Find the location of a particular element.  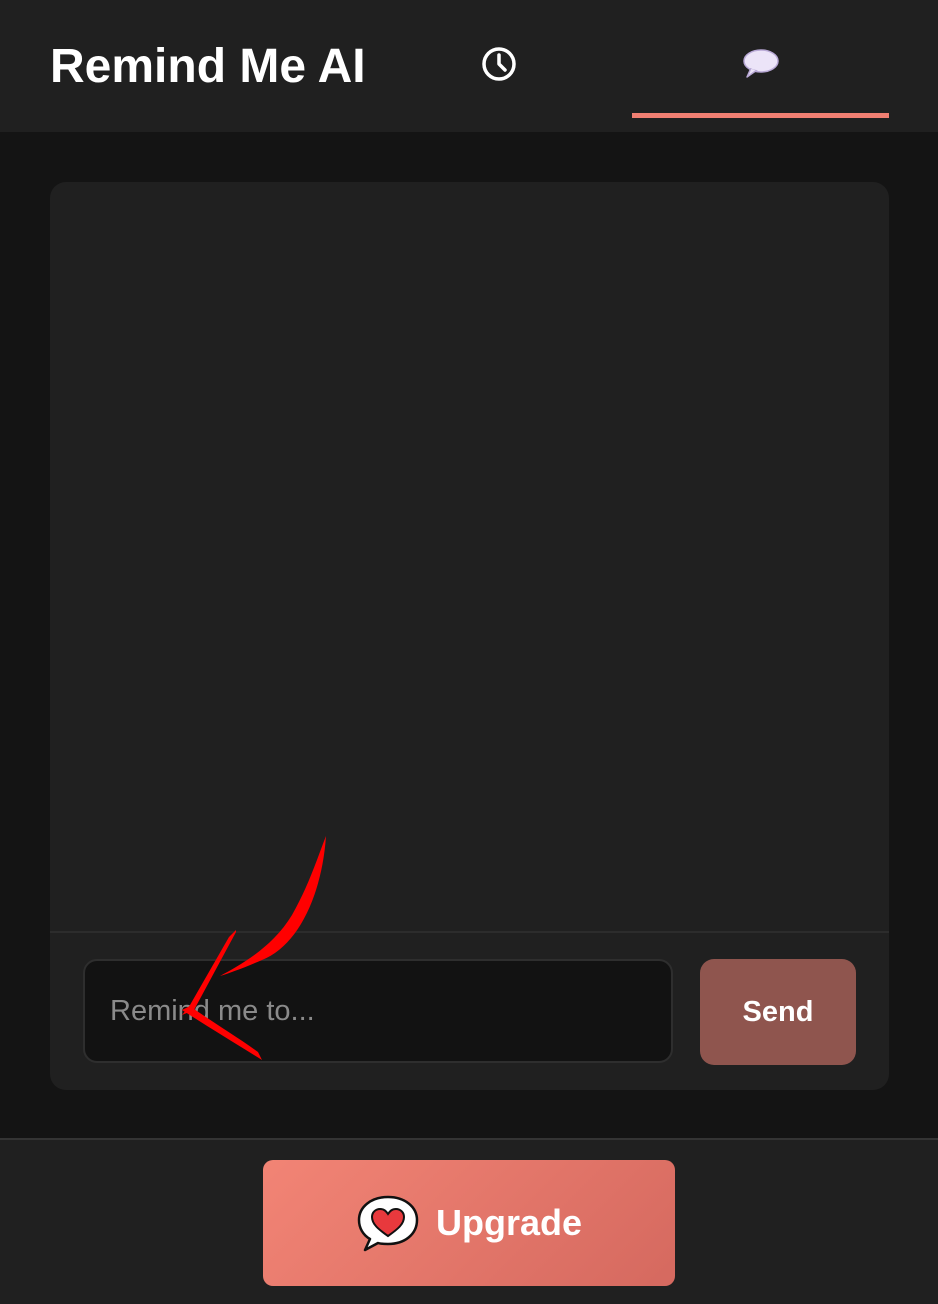

message-composer: Send is located at coordinates (469, 1010).